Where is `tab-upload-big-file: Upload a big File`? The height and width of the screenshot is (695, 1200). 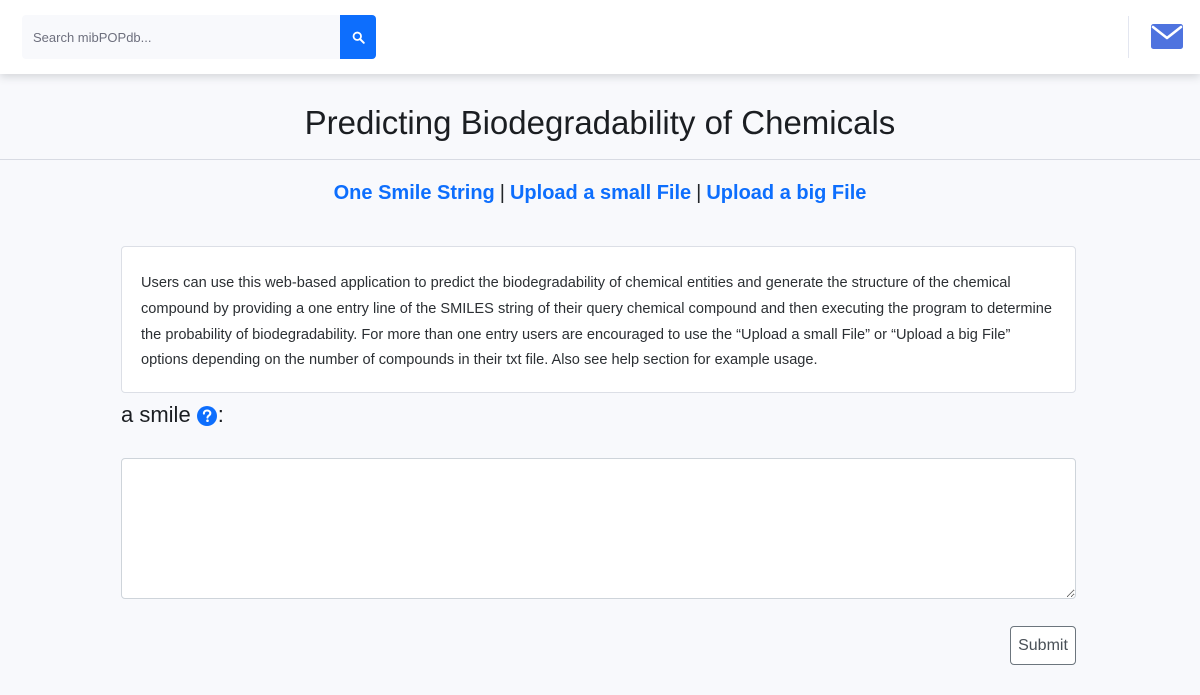
tab-upload-big-file: Upload a big File is located at coordinates (786, 193).